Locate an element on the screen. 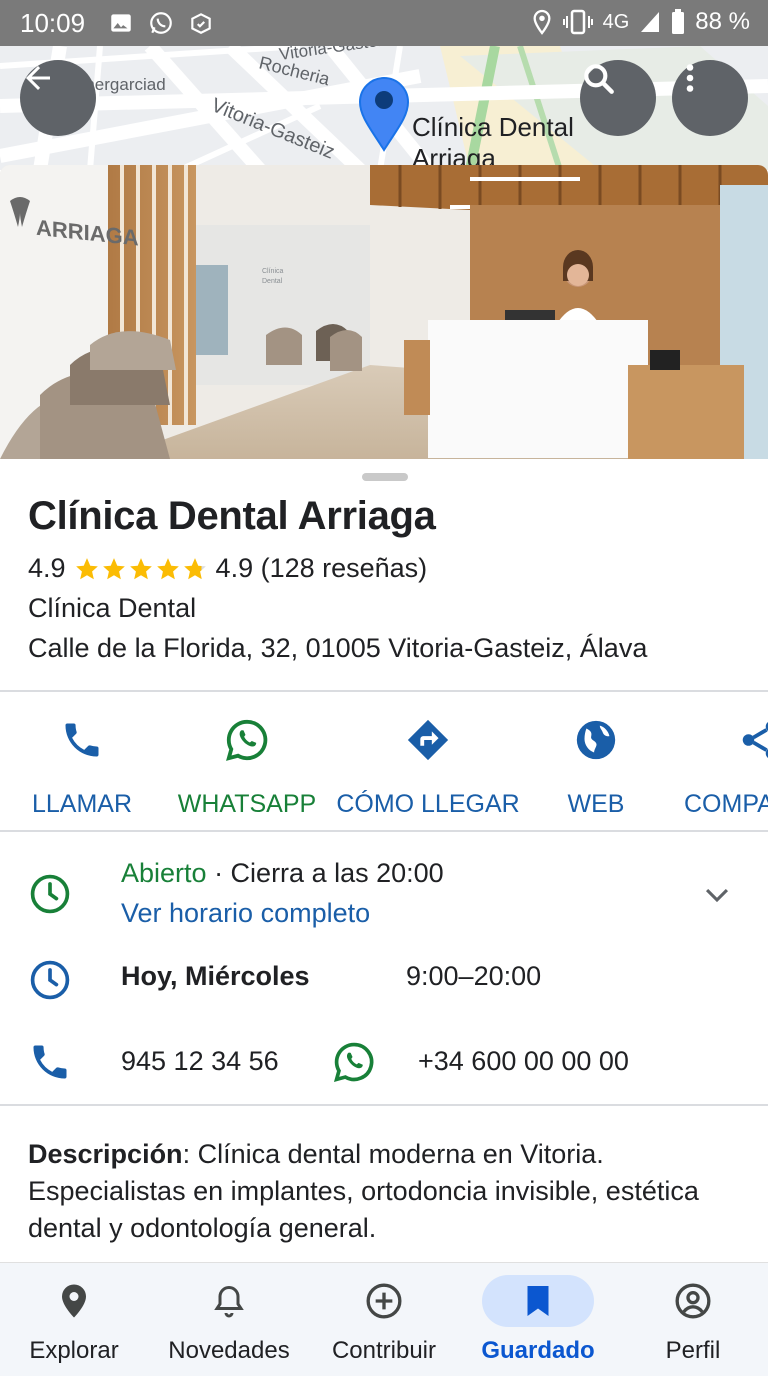 Image resolution: width=768 pixels, height=1376 pixels. nav-saved: Guardado is located at coordinates (538, 1320).